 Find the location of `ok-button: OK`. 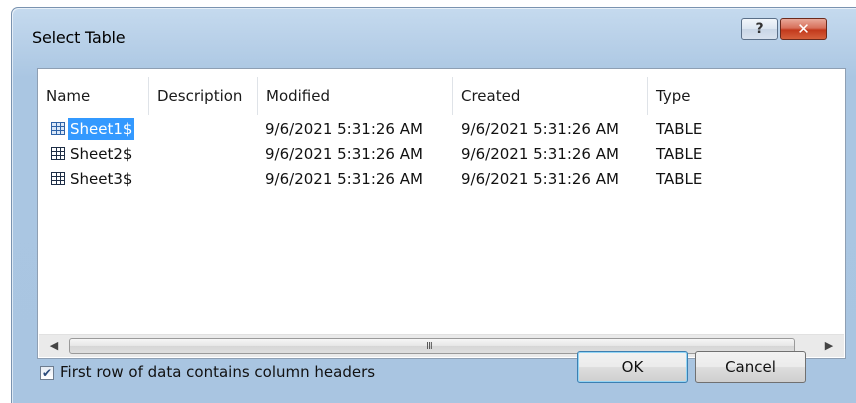

ok-button: OK is located at coordinates (632, 367).